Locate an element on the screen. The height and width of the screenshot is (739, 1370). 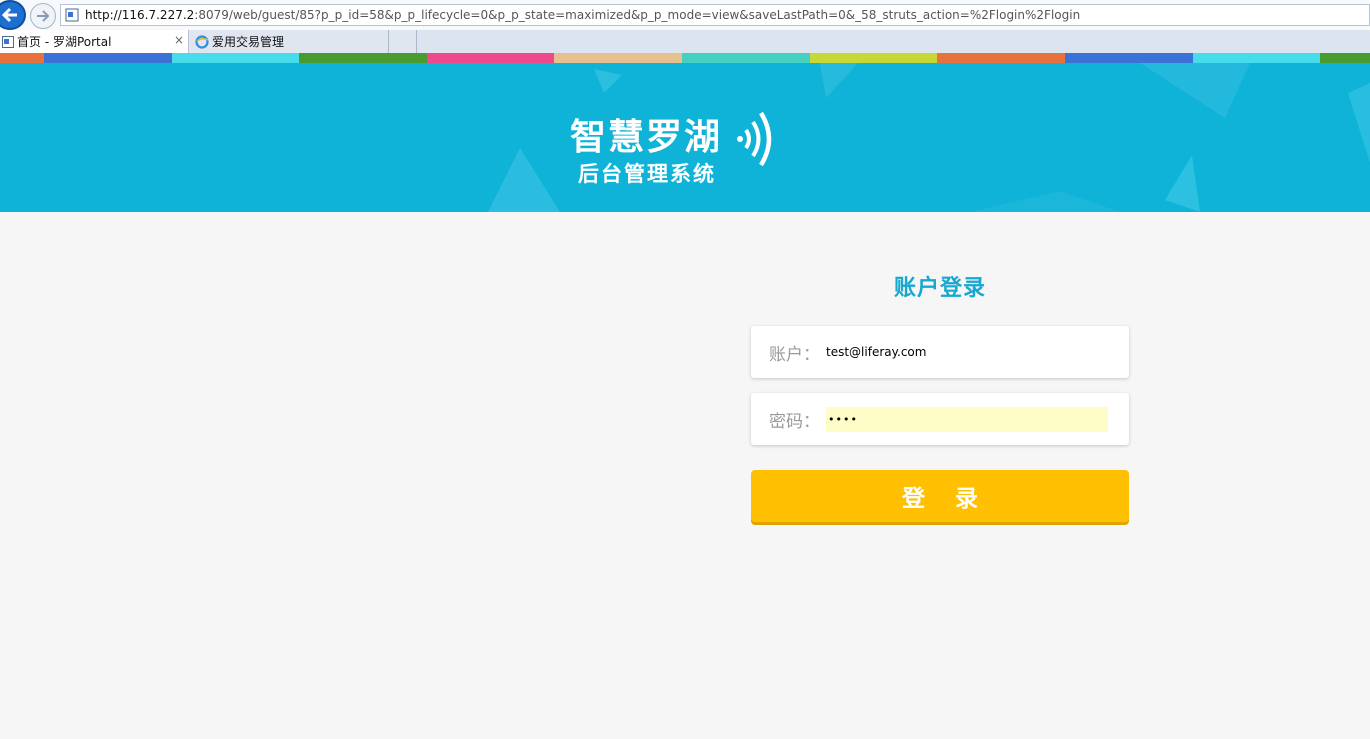
login-title: 账户登录 is located at coordinates (939, 288).